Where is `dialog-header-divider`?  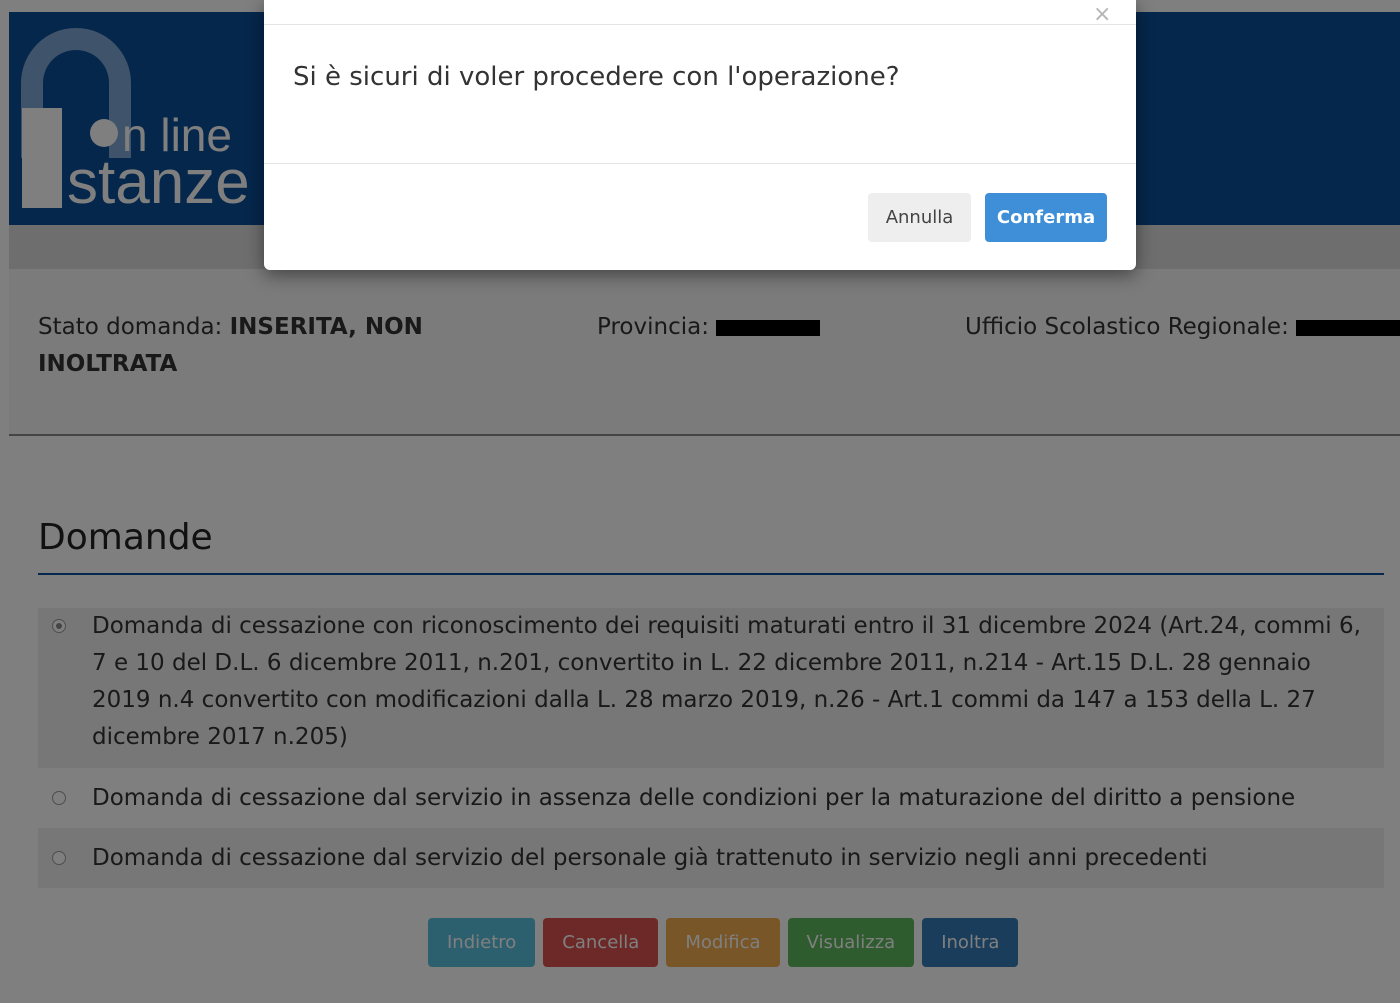 dialog-header-divider is located at coordinates (700, 24).